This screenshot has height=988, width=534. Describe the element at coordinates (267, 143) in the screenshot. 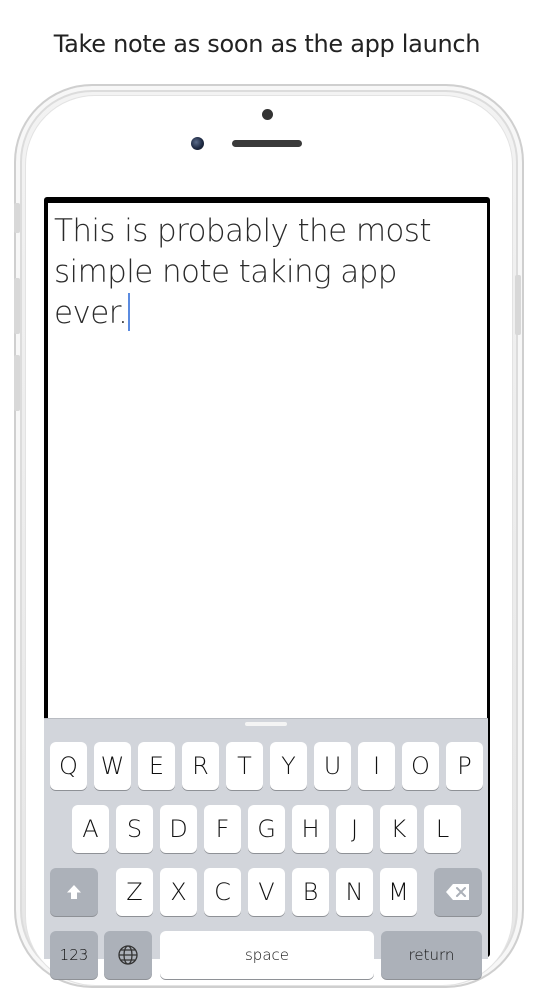

I see `earpiece-speaker` at that location.